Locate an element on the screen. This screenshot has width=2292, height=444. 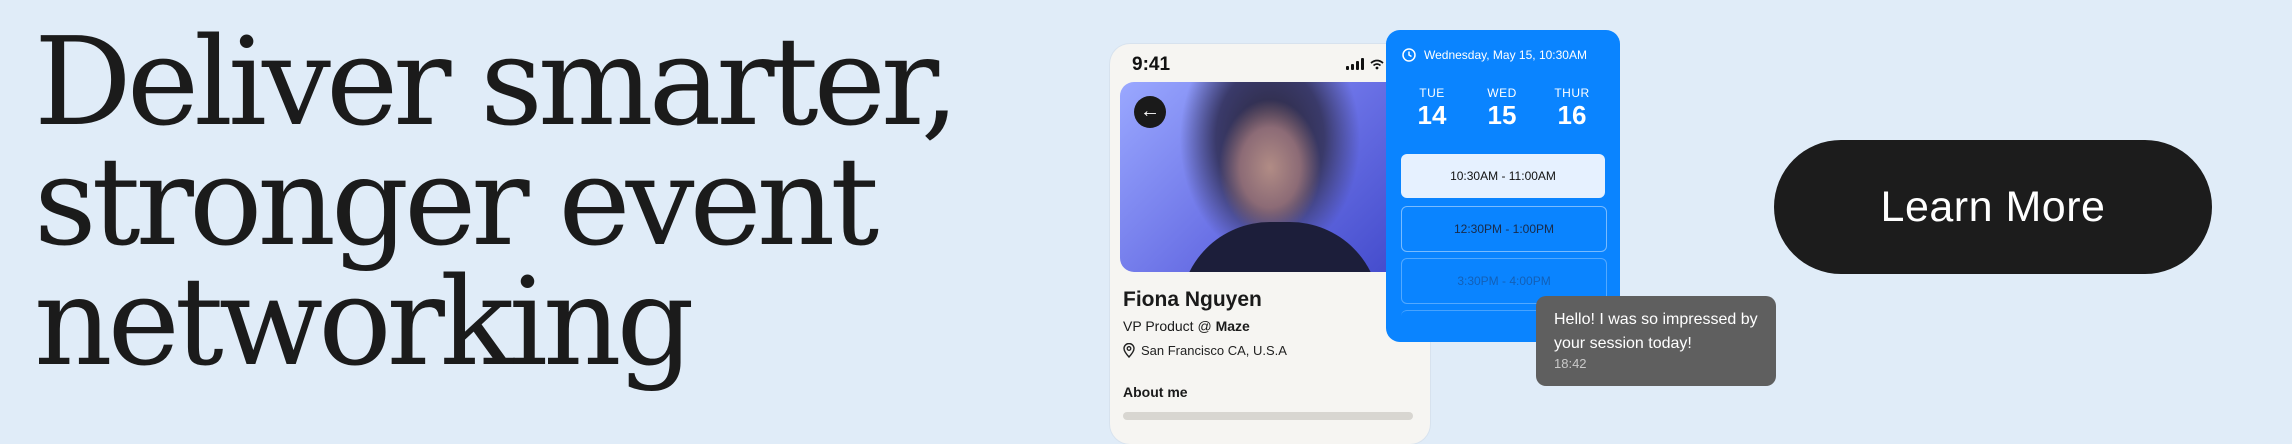
role-prefix: VP Product @ is located at coordinates (1169, 326).